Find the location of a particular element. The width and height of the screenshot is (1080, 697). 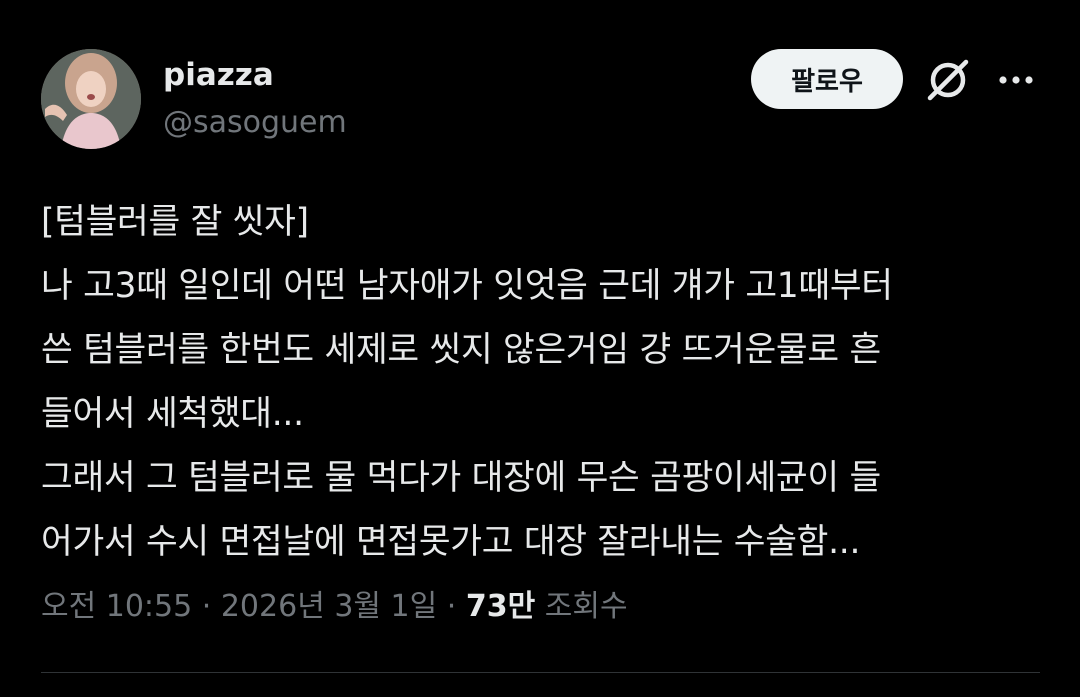

grok-icon-graphic is located at coordinates (948, 80).